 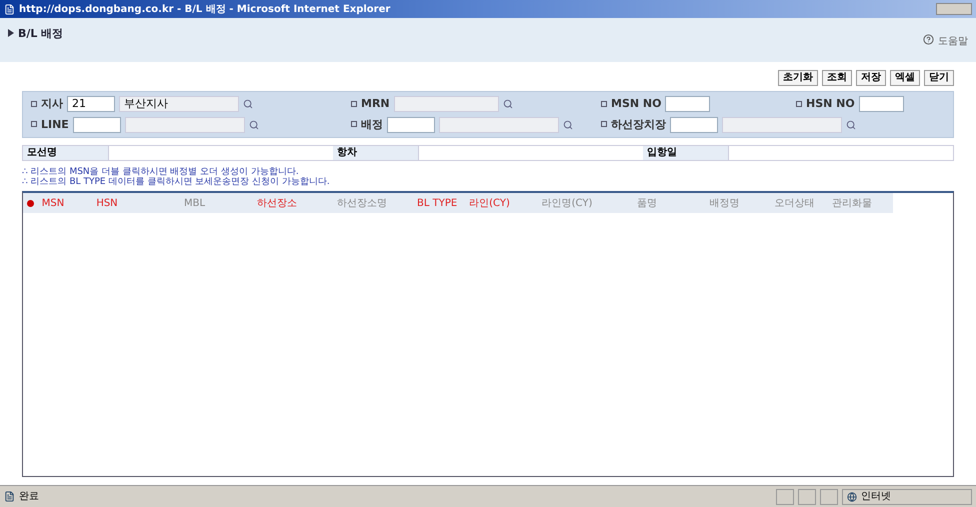 I want to click on status-text: 완료, so click(x=29, y=497).